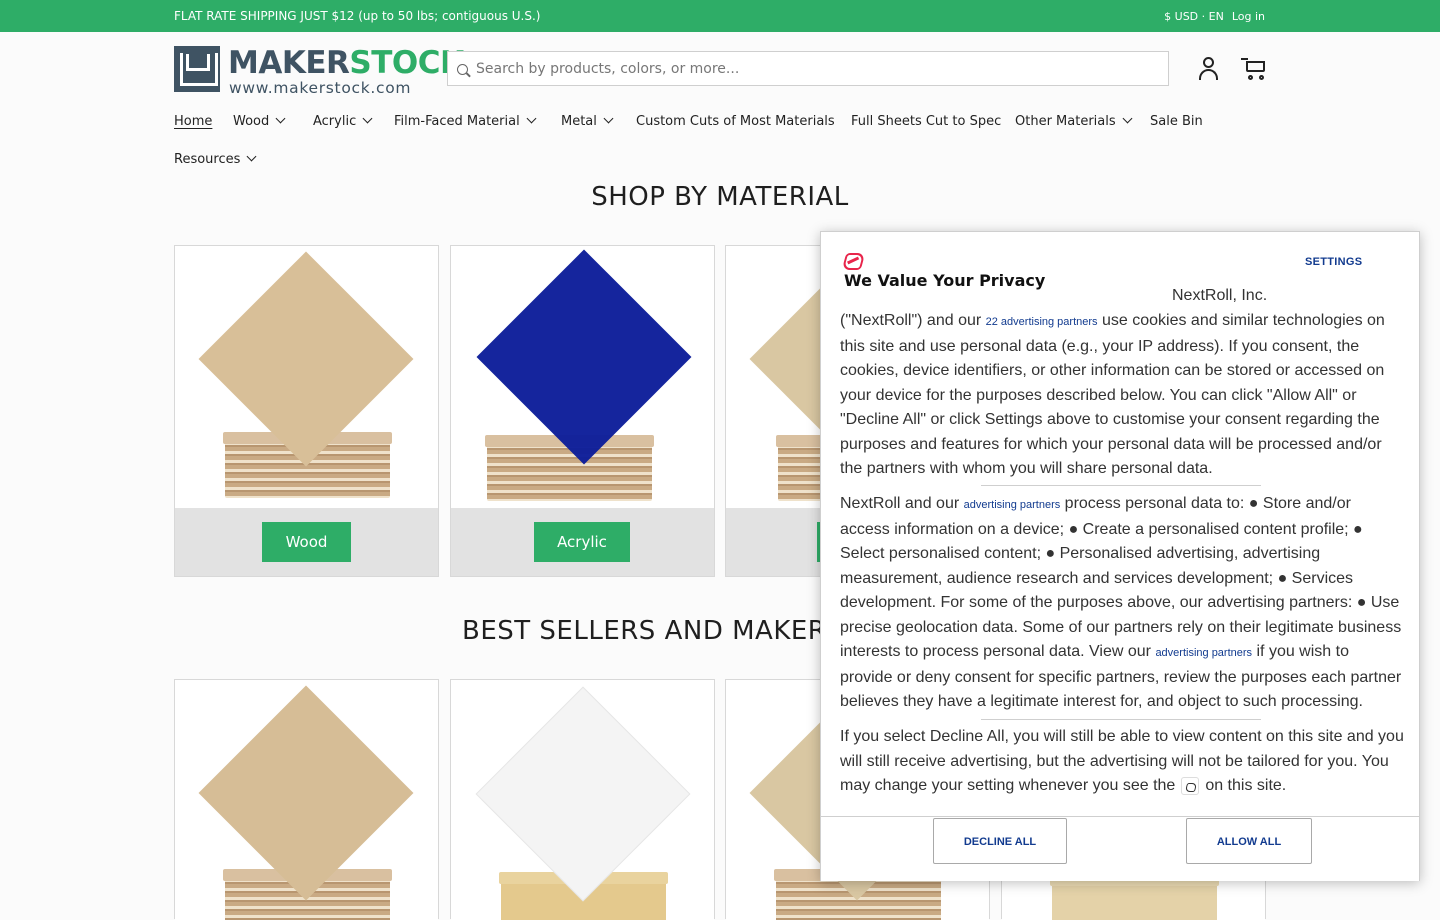 The height and width of the screenshot is (920, 1440). What do you see at coordinates (1208, 62) in the screenshot?
I see `account-head` at bounding box center [1208, 62].